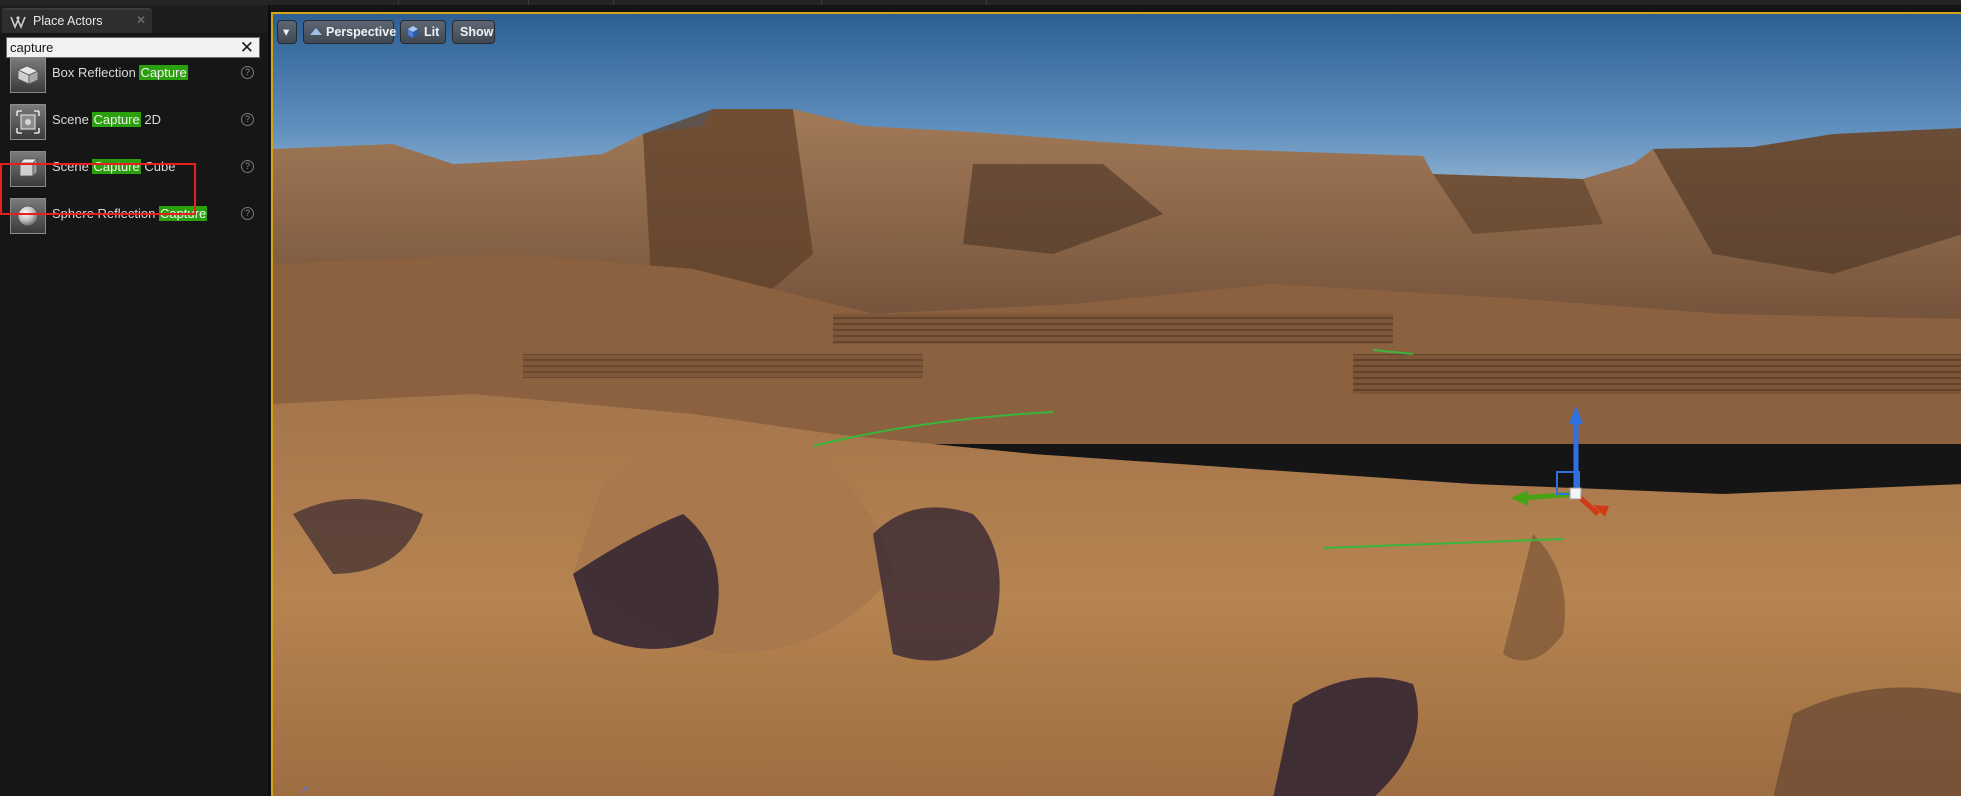 The width and height of the screenshot is (1961, 796). Describe the element at coordinates (68, 21) in the screenshot. I see `place-actors-tab-title: Place Actors` at that location.